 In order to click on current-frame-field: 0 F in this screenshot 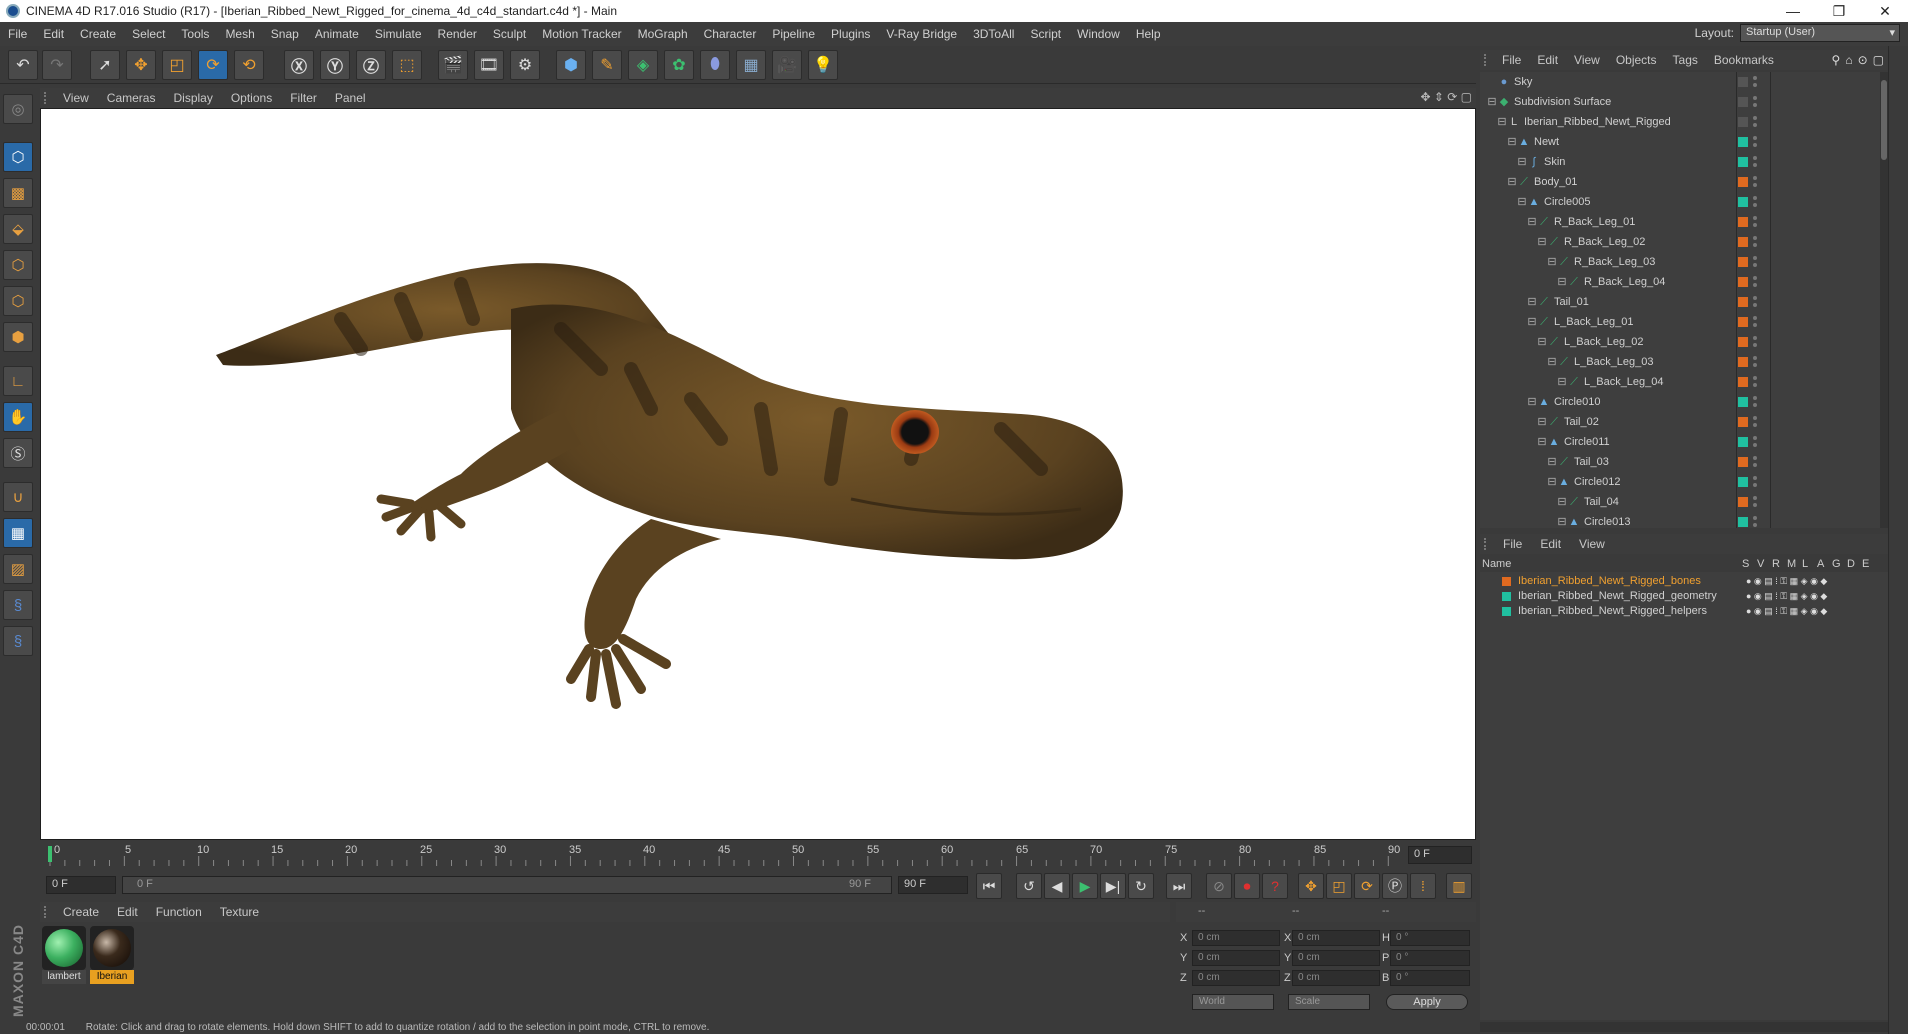, I will do `click(81, 885)`.